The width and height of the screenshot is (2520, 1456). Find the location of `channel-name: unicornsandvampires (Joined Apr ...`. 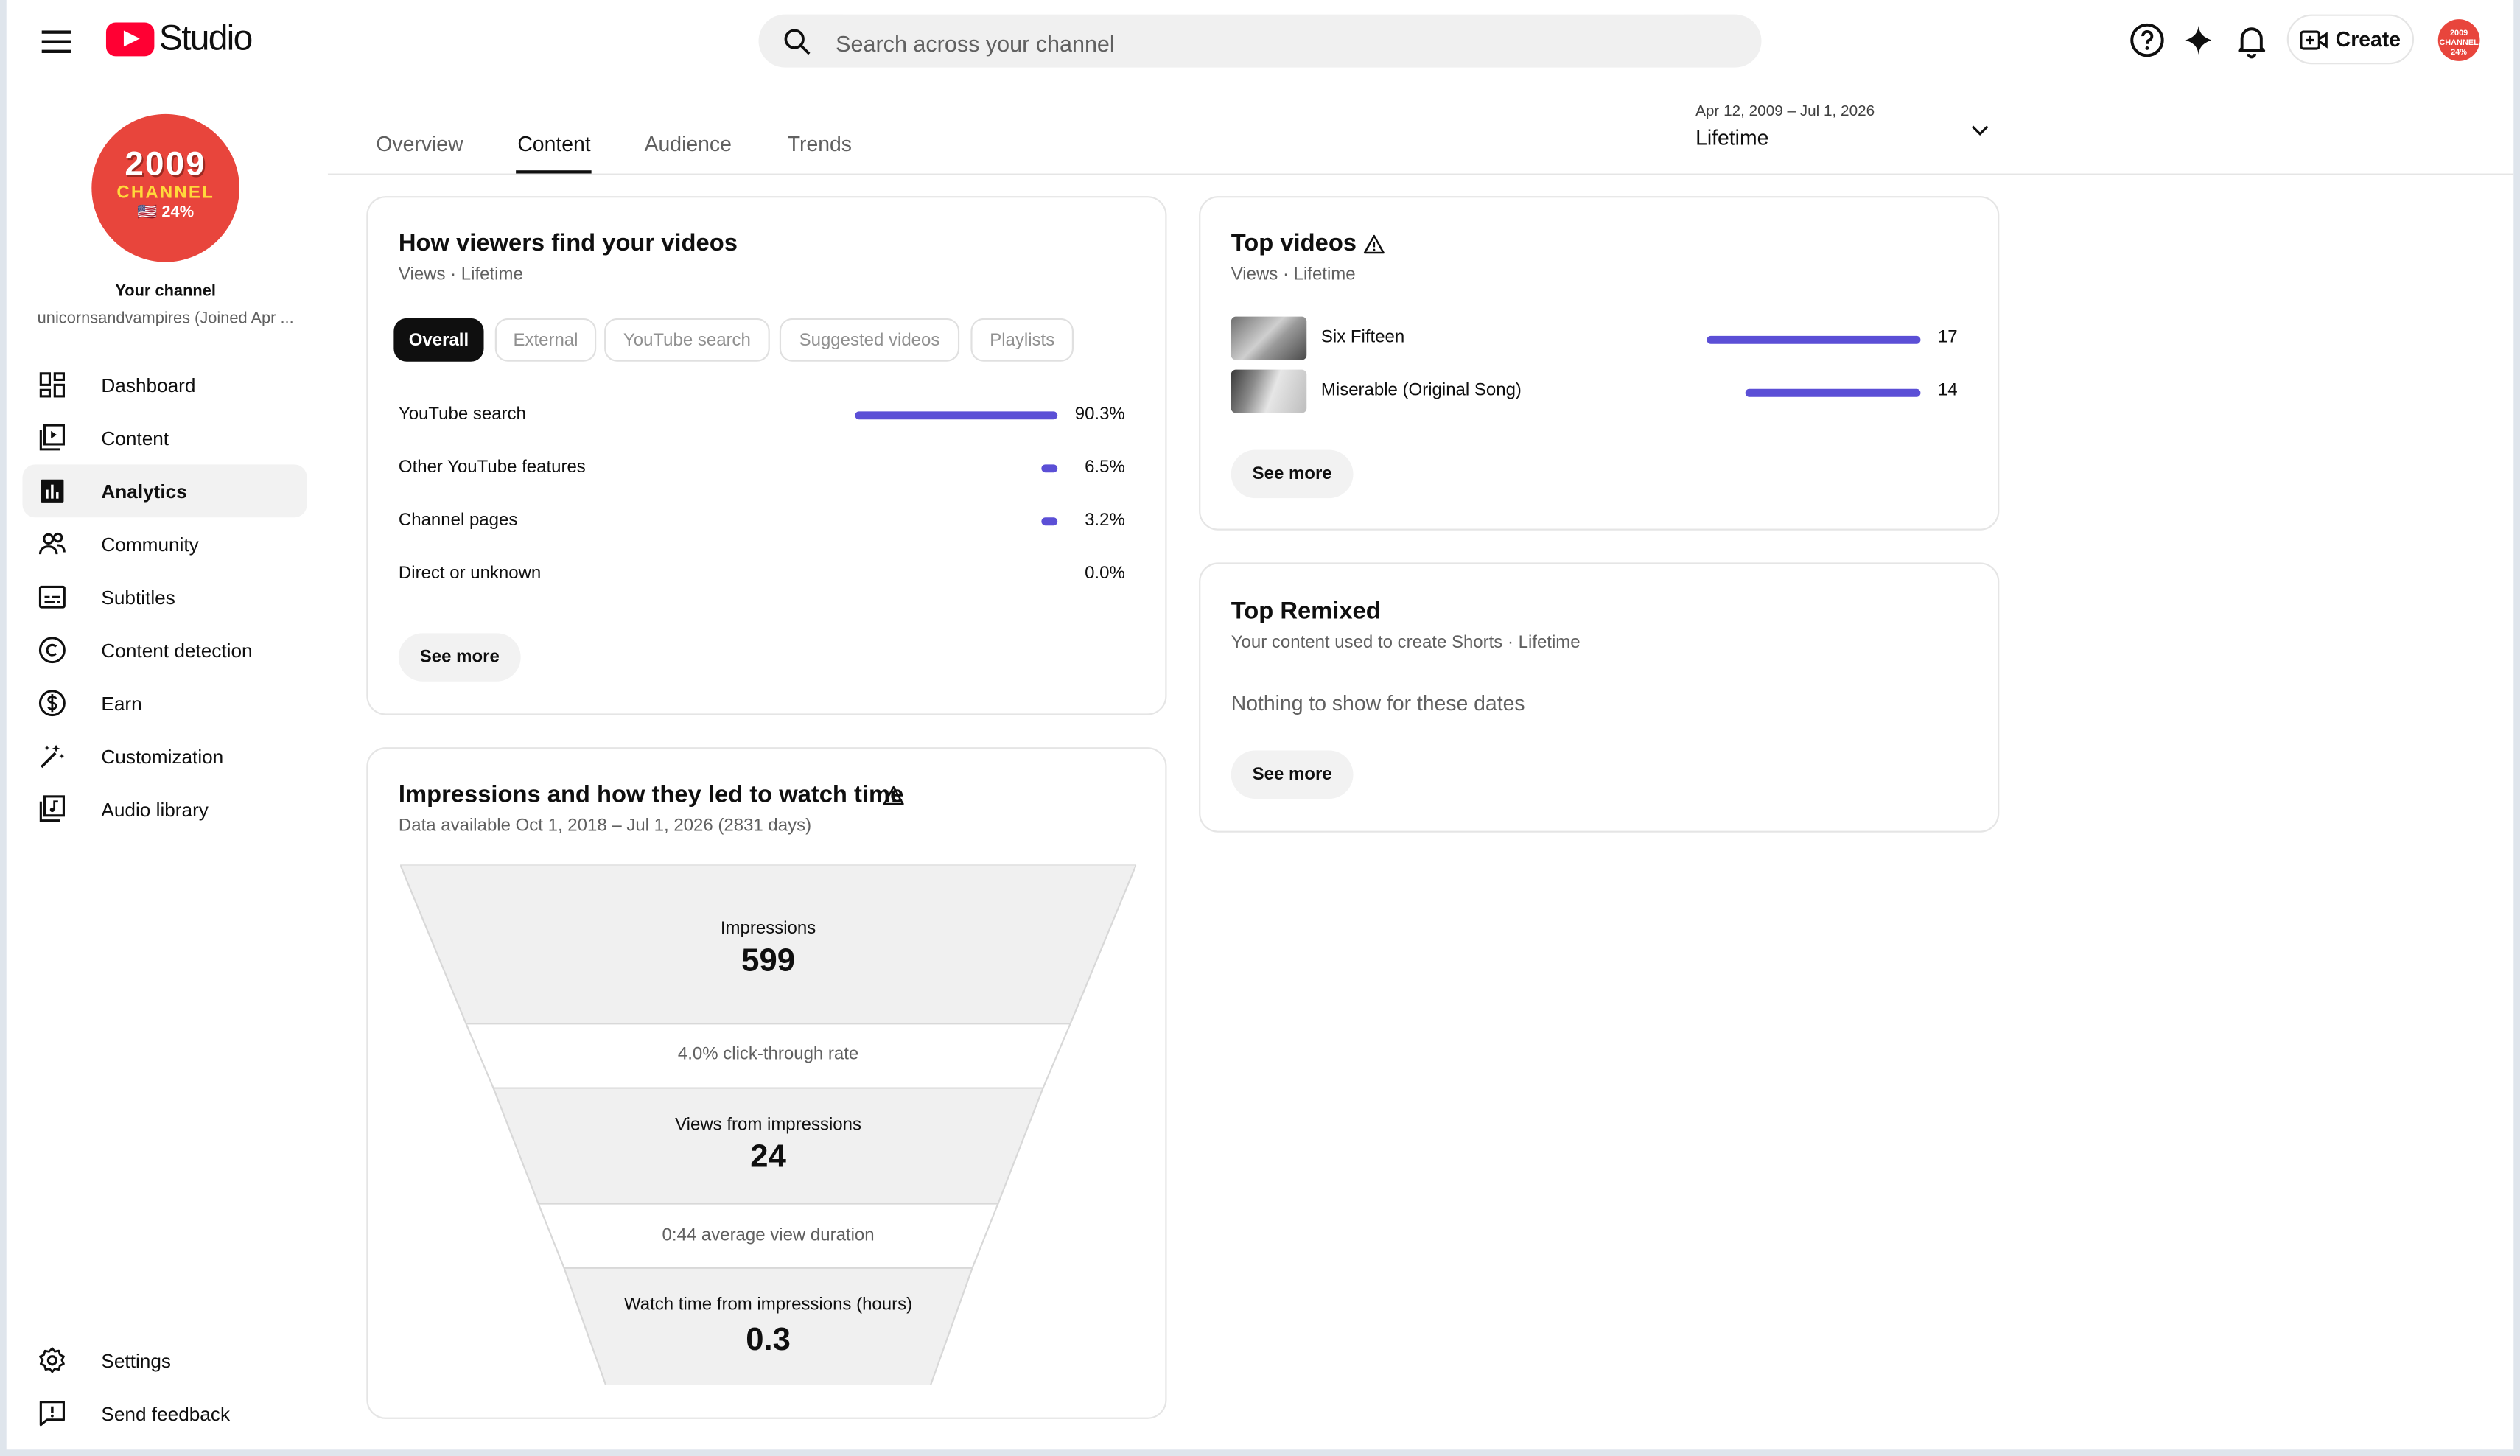

channel-name: unicornsandvampires (Joined Apr ... is located at coordinates (165, 318).